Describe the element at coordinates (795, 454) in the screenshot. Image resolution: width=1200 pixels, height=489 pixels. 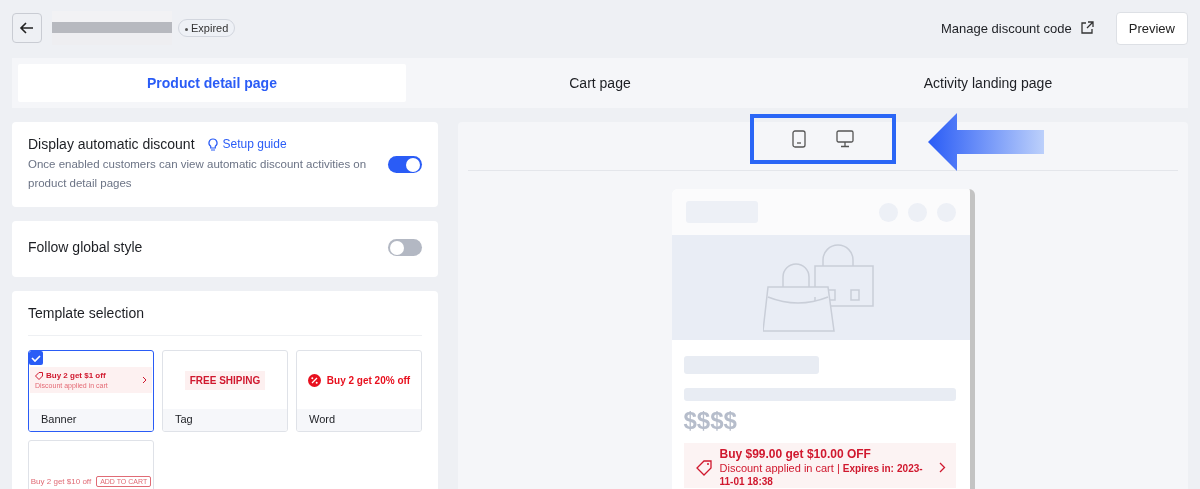
I see `offer-title: Buy $99.00 get $10.00 OFF` at that location.